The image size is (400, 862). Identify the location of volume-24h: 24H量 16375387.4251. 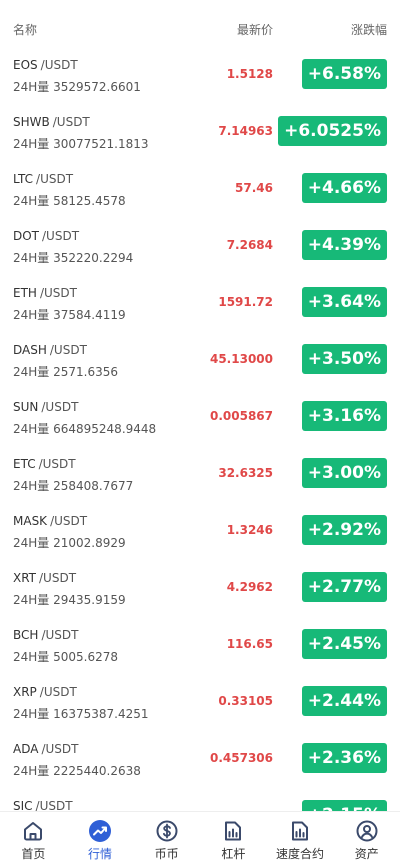
(81, 714).